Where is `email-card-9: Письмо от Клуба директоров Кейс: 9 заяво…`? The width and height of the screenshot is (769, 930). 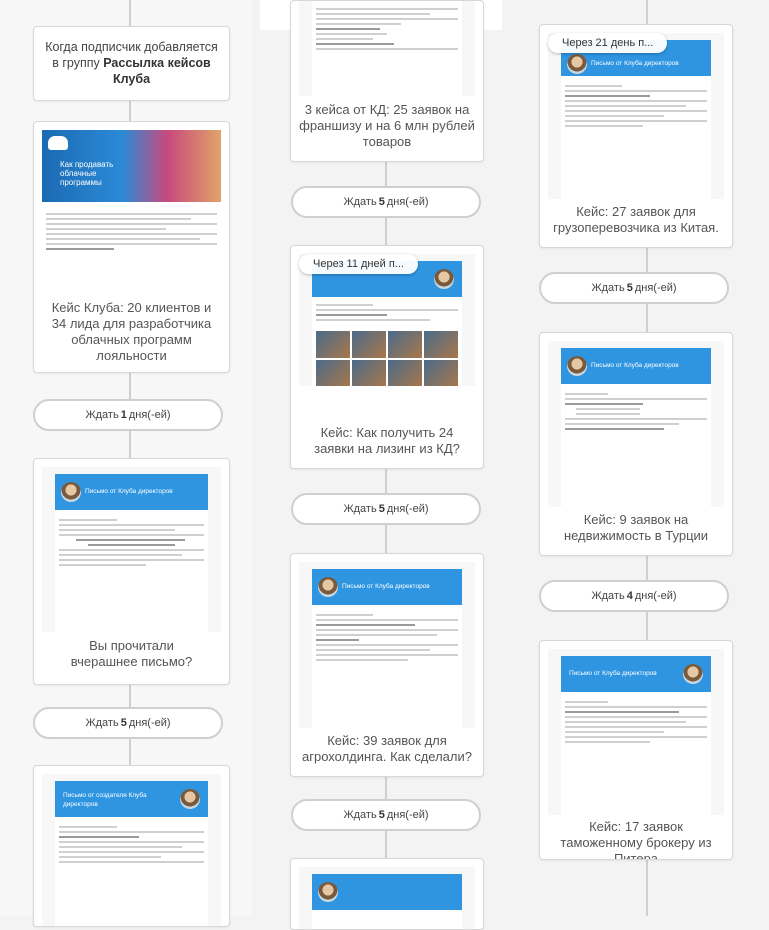
email-card-9: Письмо от Клуба директоров Кейс: 9 заяво… is located at coordinates (636, 444).